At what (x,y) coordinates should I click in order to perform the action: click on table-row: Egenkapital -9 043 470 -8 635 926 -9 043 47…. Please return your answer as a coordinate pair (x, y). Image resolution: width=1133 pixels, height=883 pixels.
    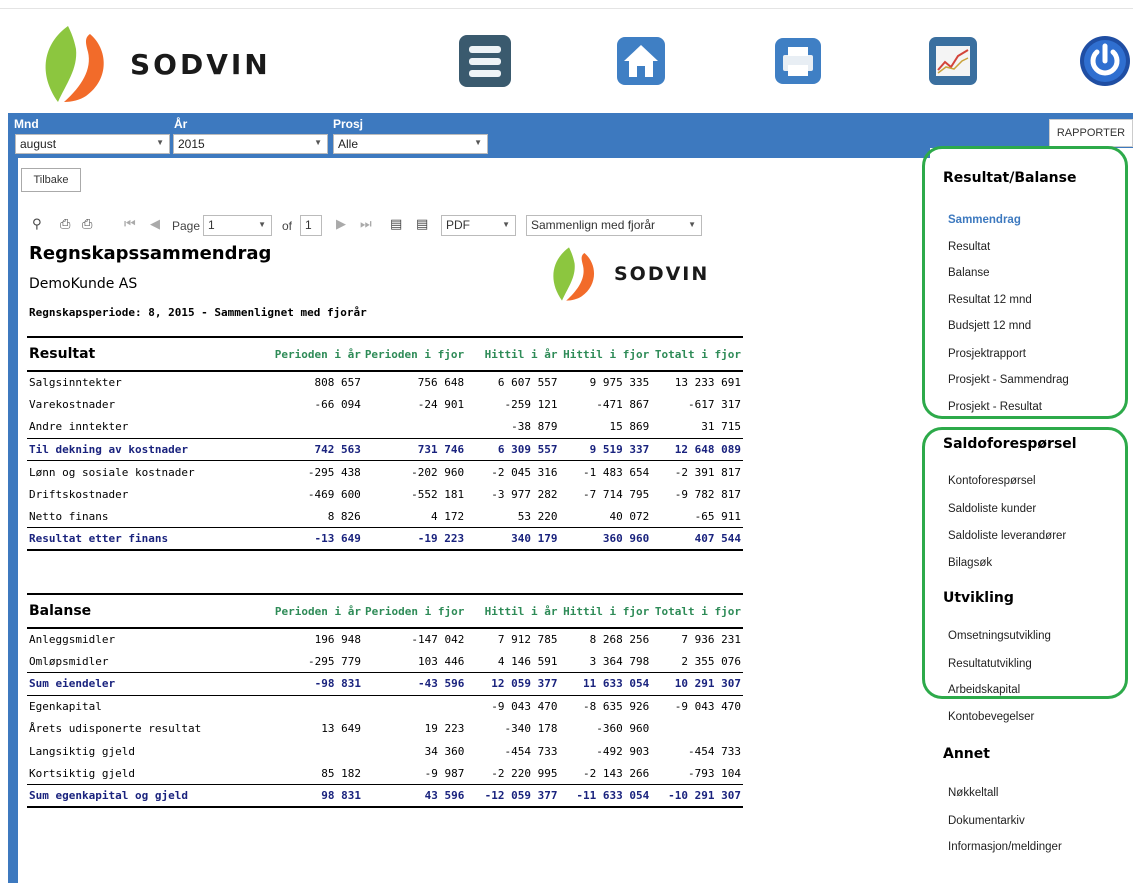
    Looking at the image, I should click on (385, 706).